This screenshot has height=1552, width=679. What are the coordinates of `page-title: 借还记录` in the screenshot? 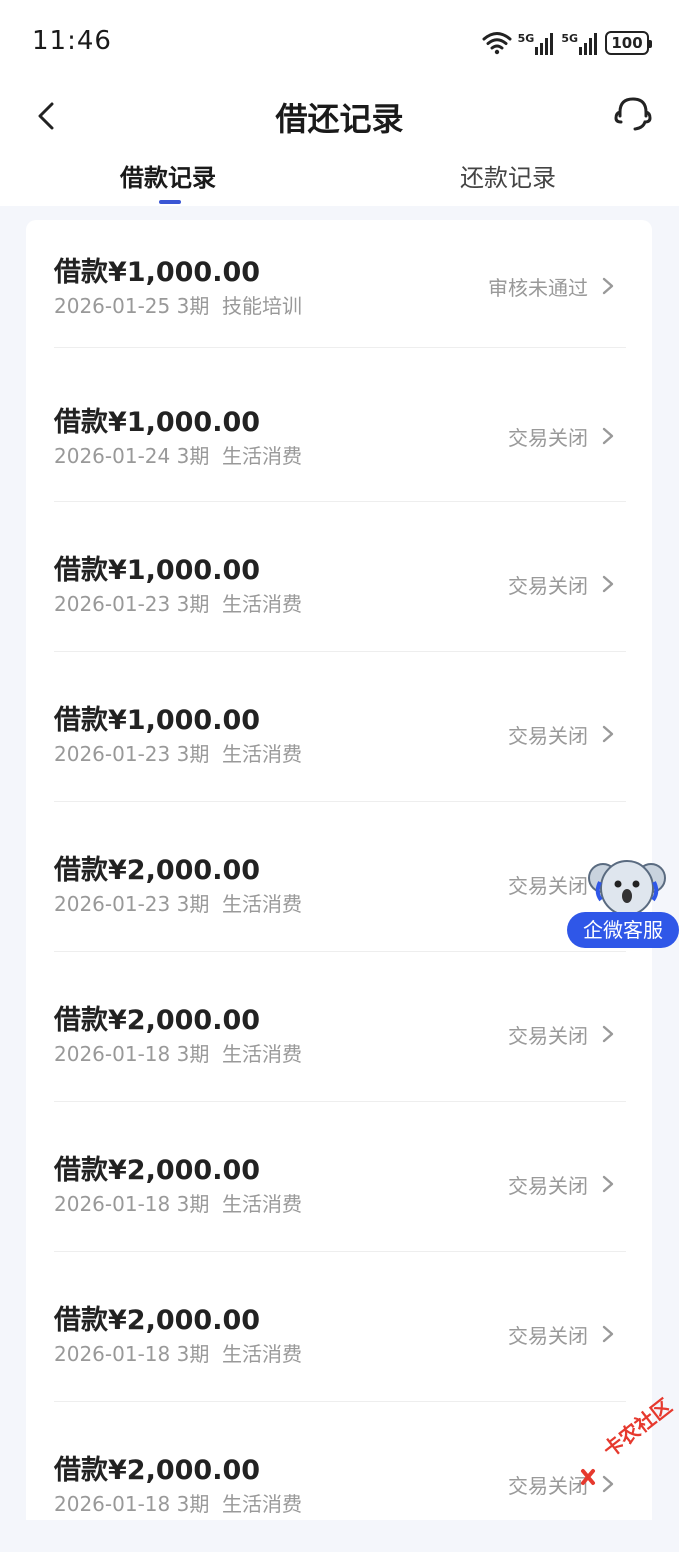 It's located at (339, 119).